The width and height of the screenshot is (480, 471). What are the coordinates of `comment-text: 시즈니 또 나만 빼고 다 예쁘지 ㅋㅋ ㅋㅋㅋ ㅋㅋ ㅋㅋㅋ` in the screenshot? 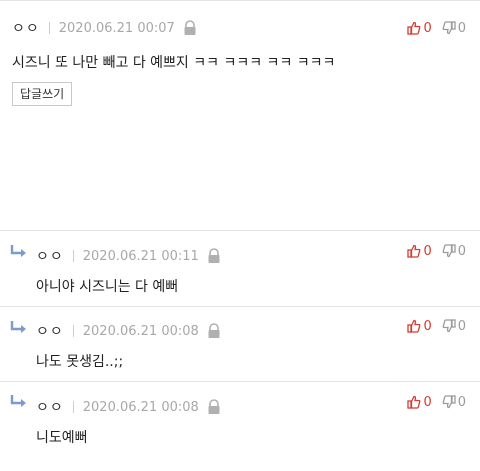 It's located at (174, 63).